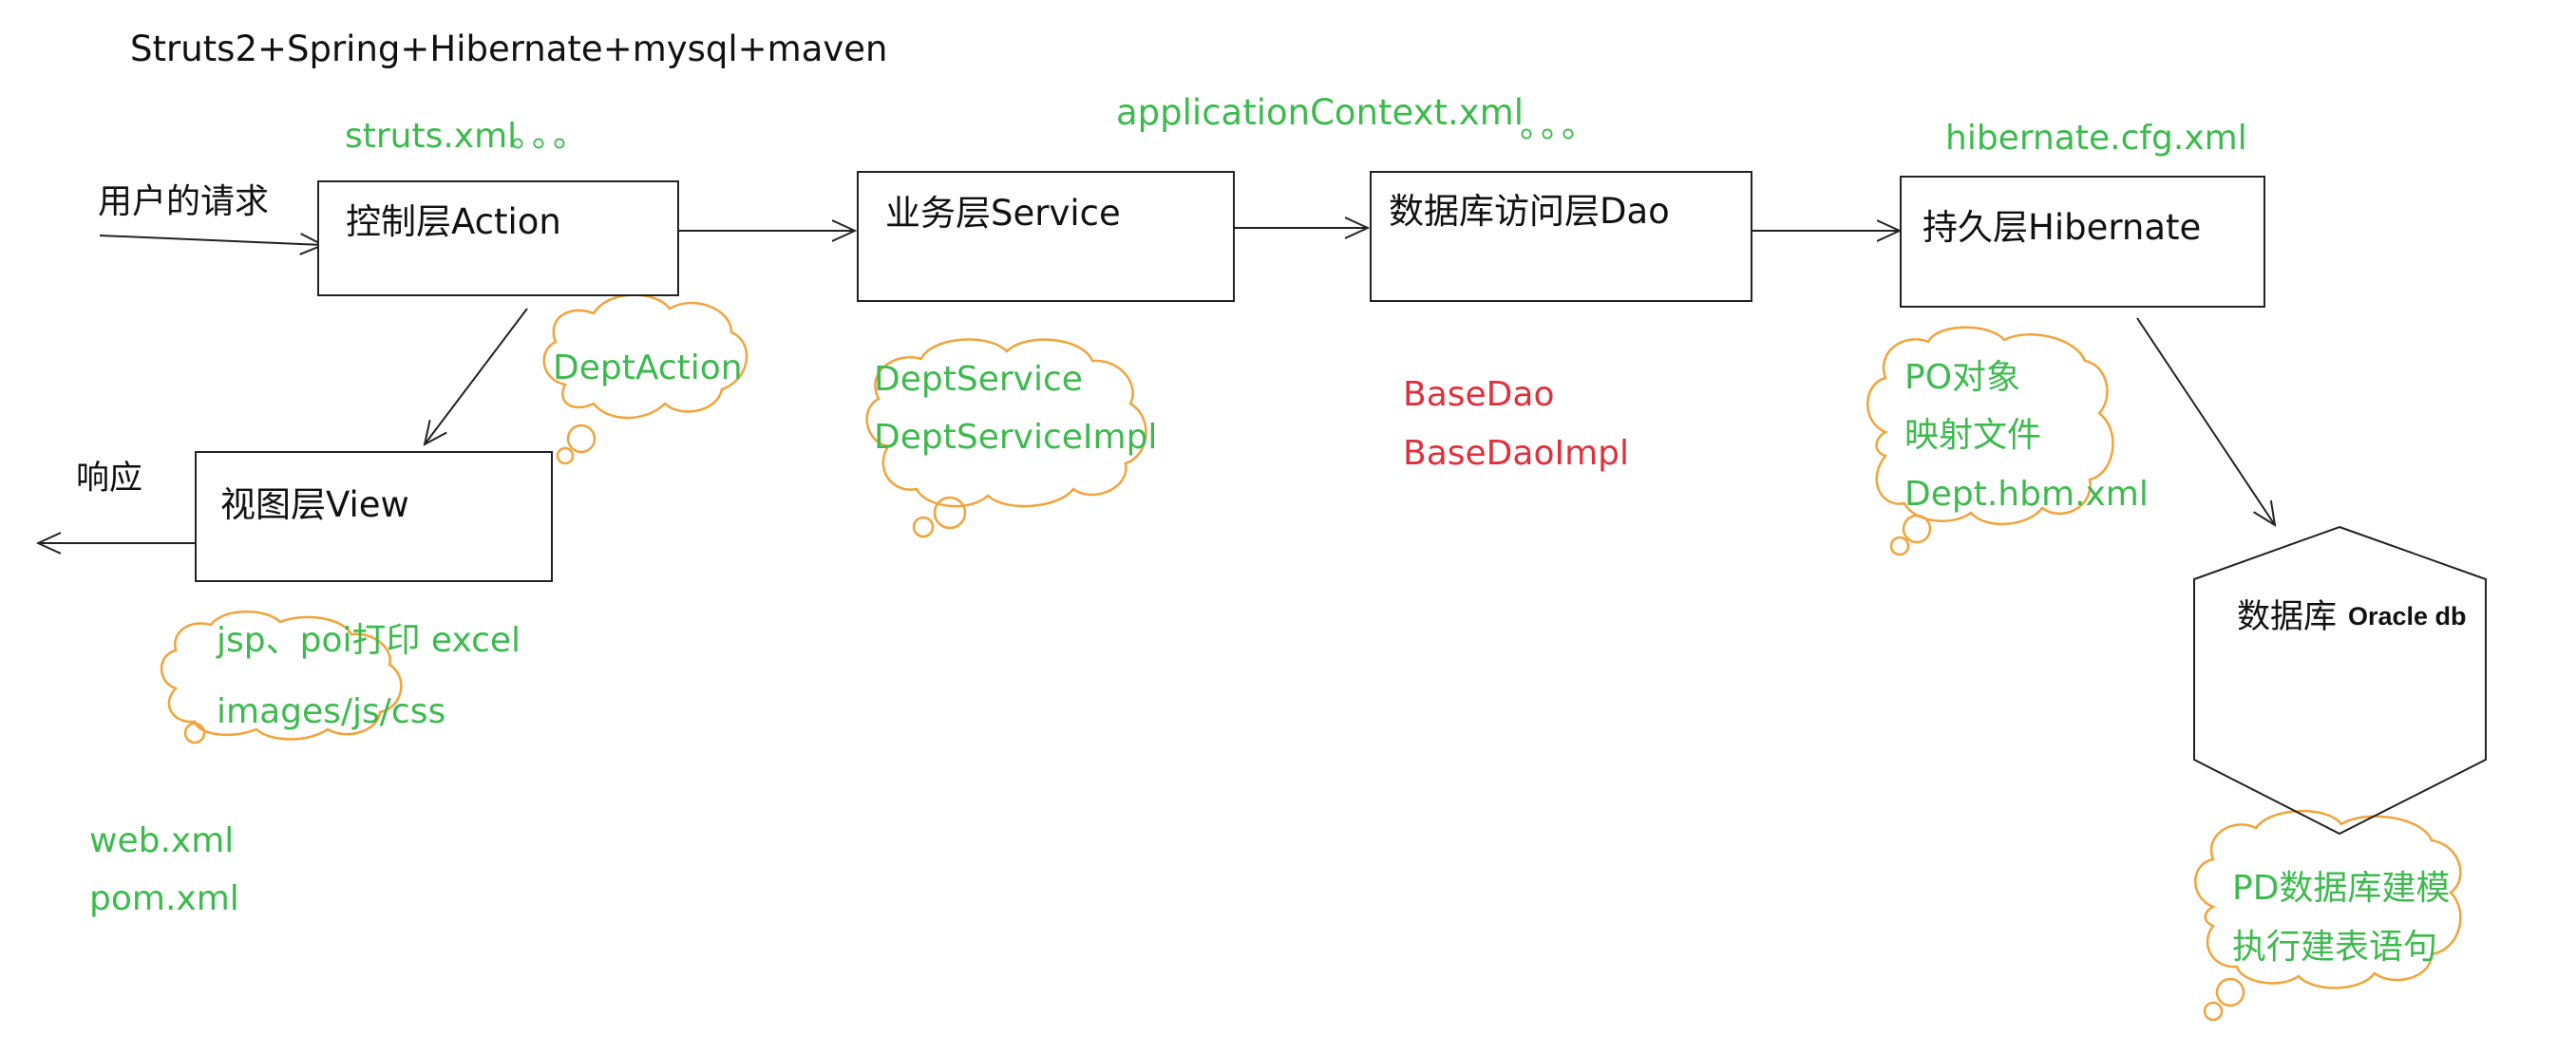 The width and height of the screenshot is (2576, 1054). I want to click on dept-action-label: DeptAction, so click(648, 367).